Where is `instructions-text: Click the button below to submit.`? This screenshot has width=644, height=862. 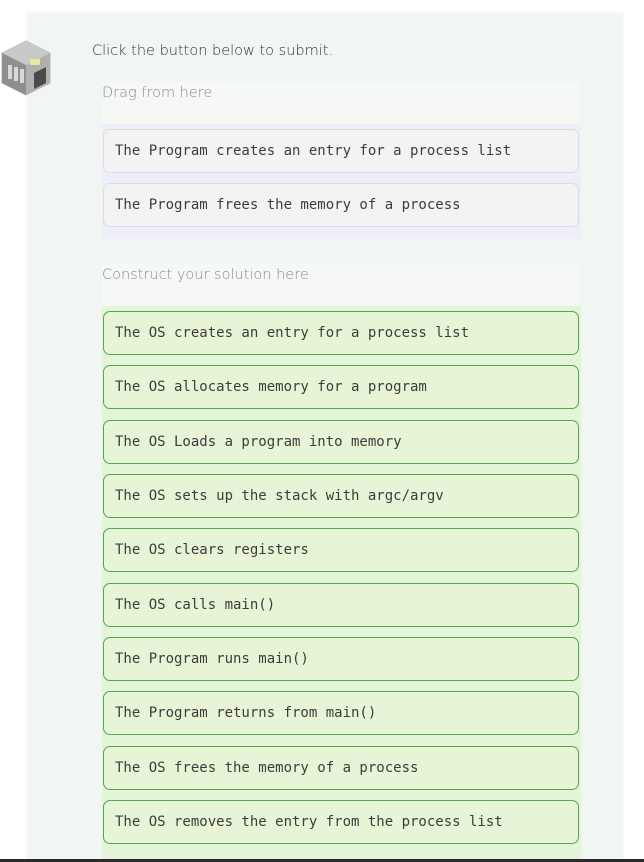 instructions-text: Click the button below to submit. is located at coordinates (213, 51).